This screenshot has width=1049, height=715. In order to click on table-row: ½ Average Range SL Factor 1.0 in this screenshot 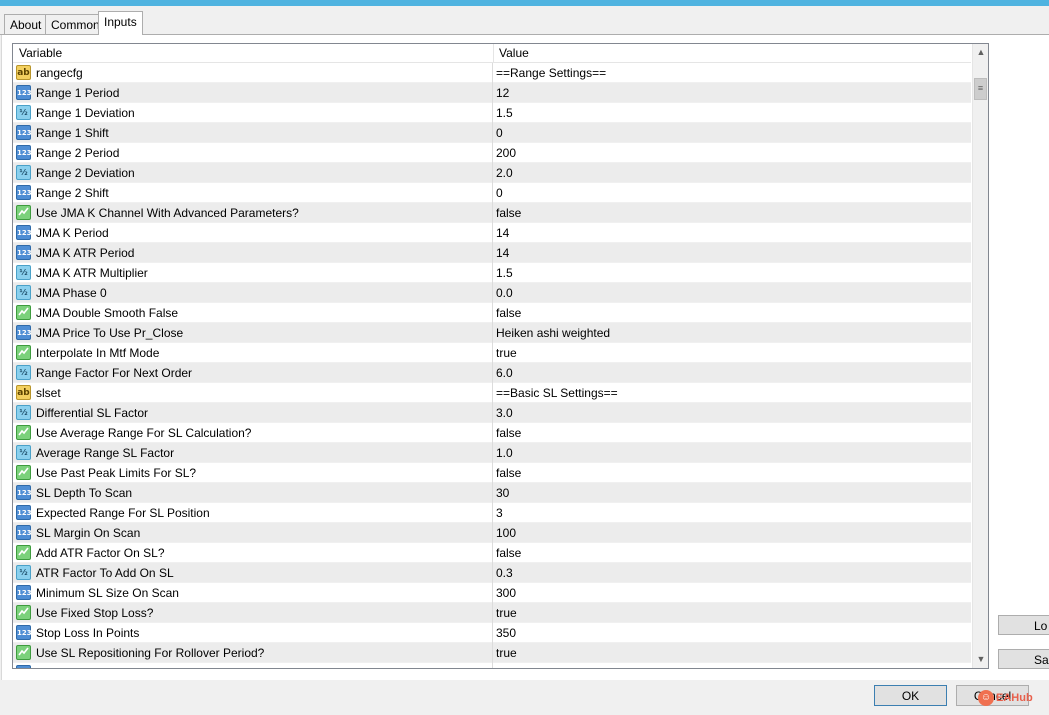, I will do `click(492, 453)`.